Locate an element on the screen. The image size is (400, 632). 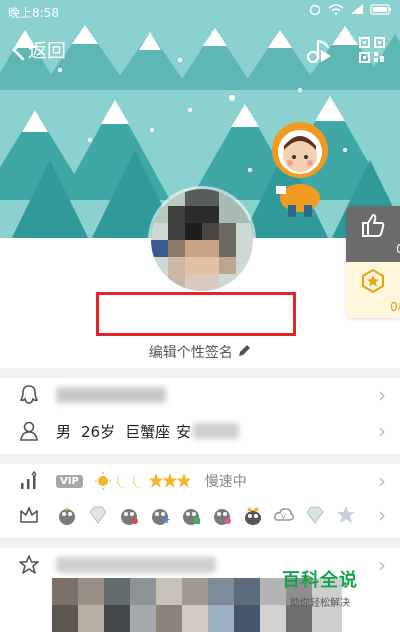
penguin-heart-badge-icon is located at coordinates (222, 517).